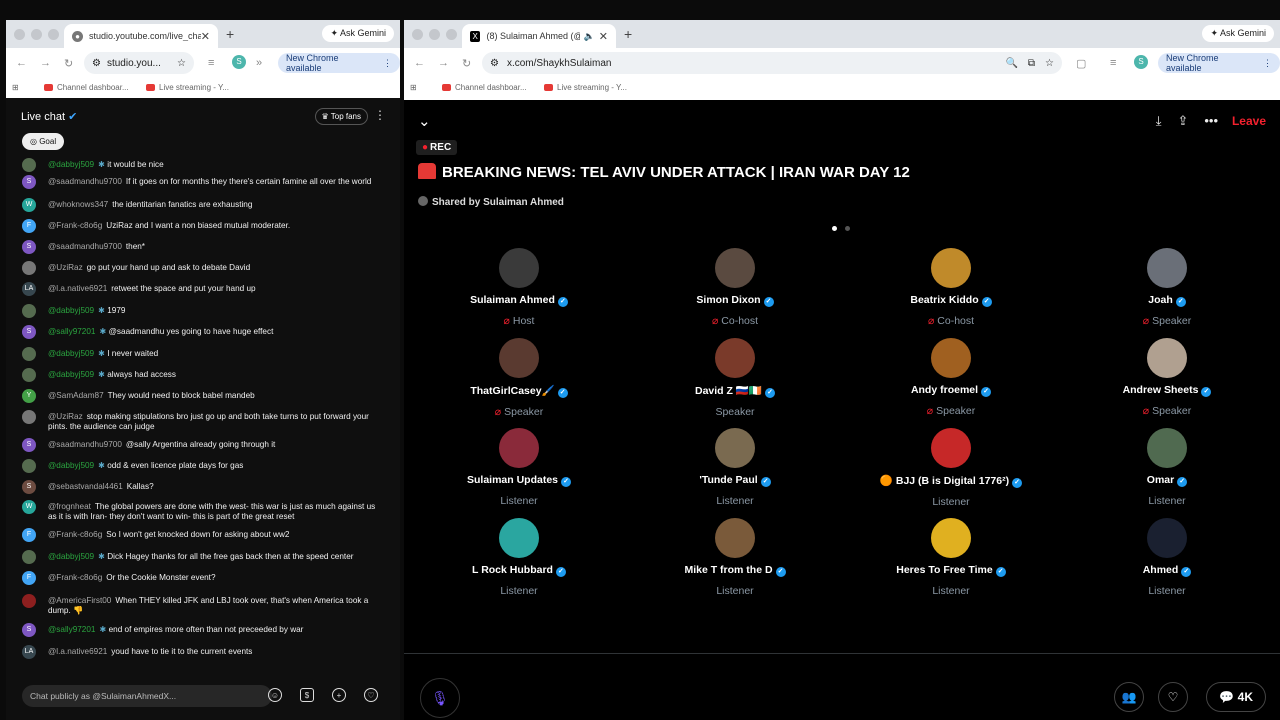  I want to click on space-participant: 'Tunde Paul ✓ Listener, so click(735, 467).